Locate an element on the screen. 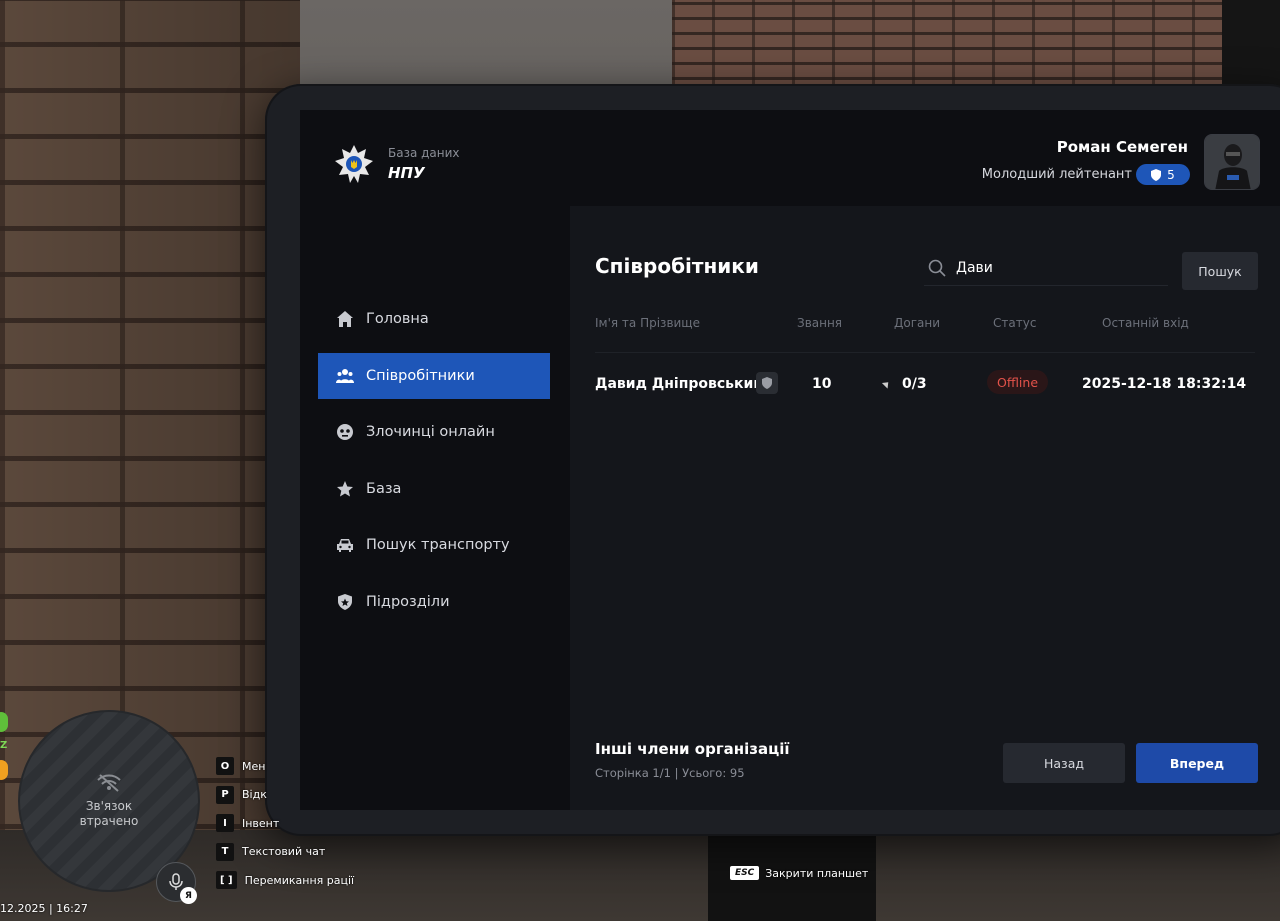 Image resolution: width=1280 pixels, height=921 pixels. table-divider is located at coordinates (925, 352).